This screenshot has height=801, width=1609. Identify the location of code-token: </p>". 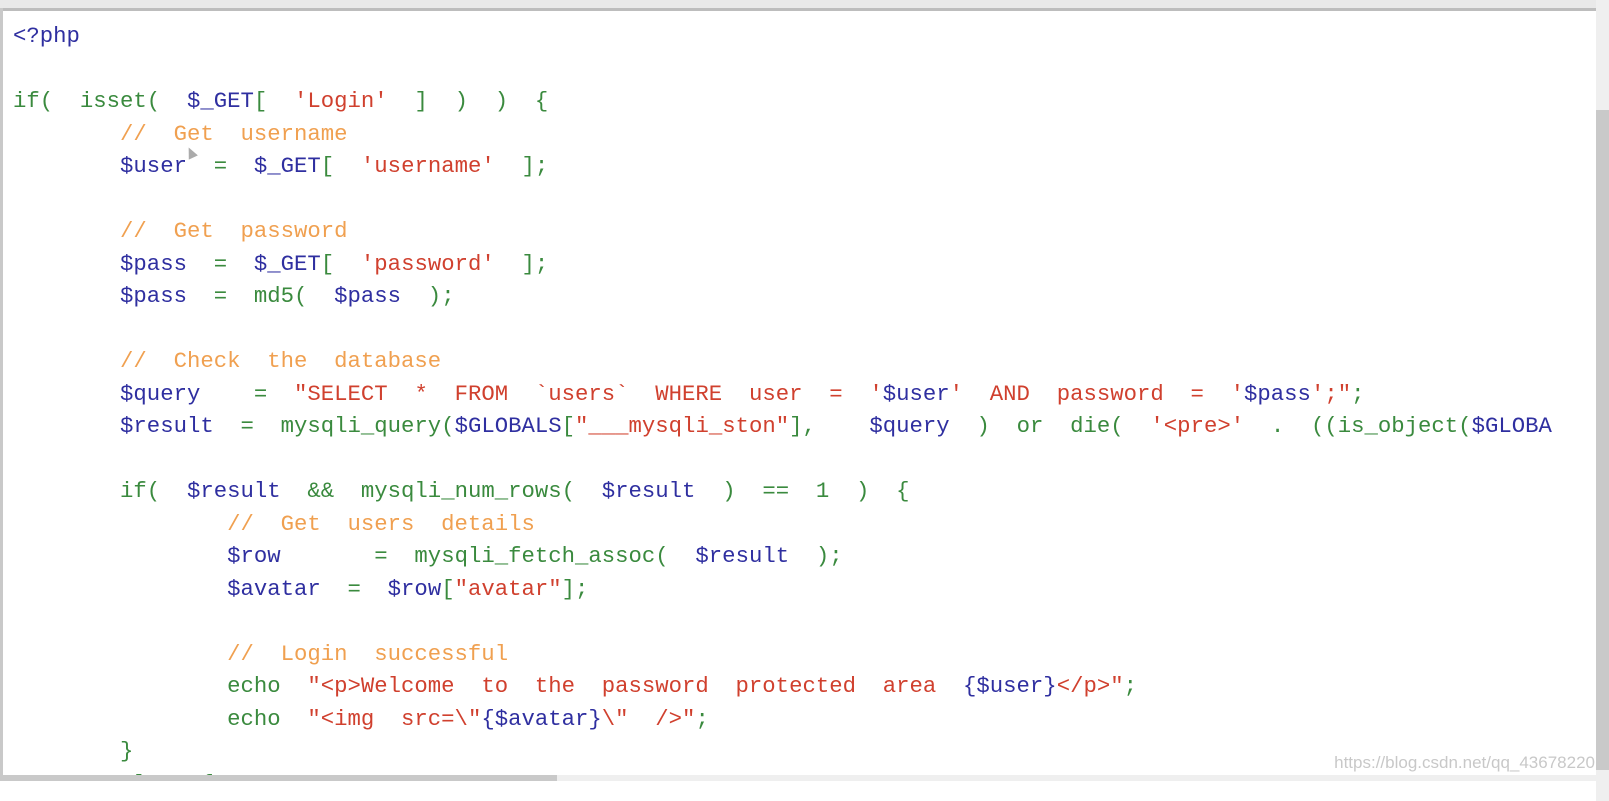
(1090, 686).